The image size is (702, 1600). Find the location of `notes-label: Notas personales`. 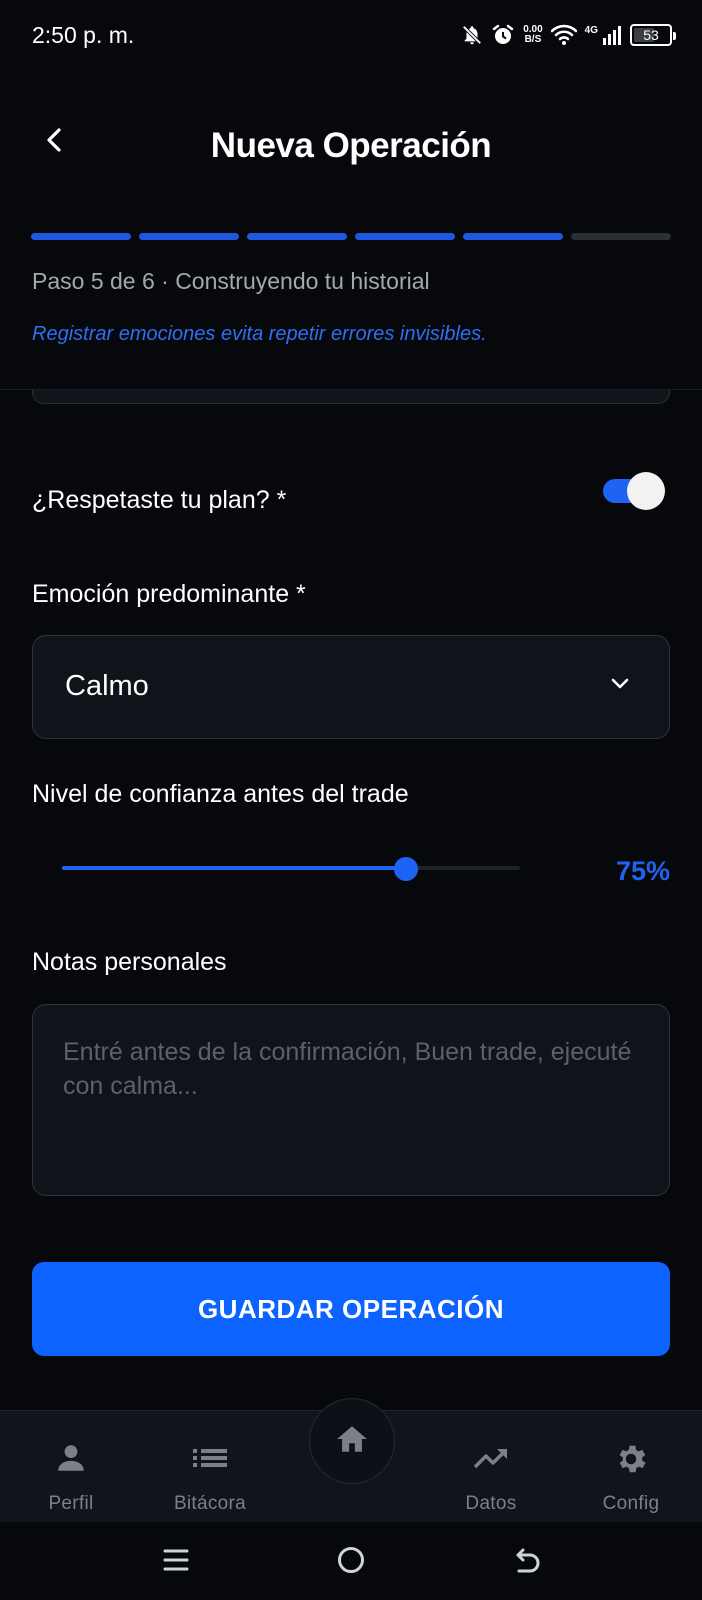

notes-label: Notas personales is located at coordinates (129, 962).